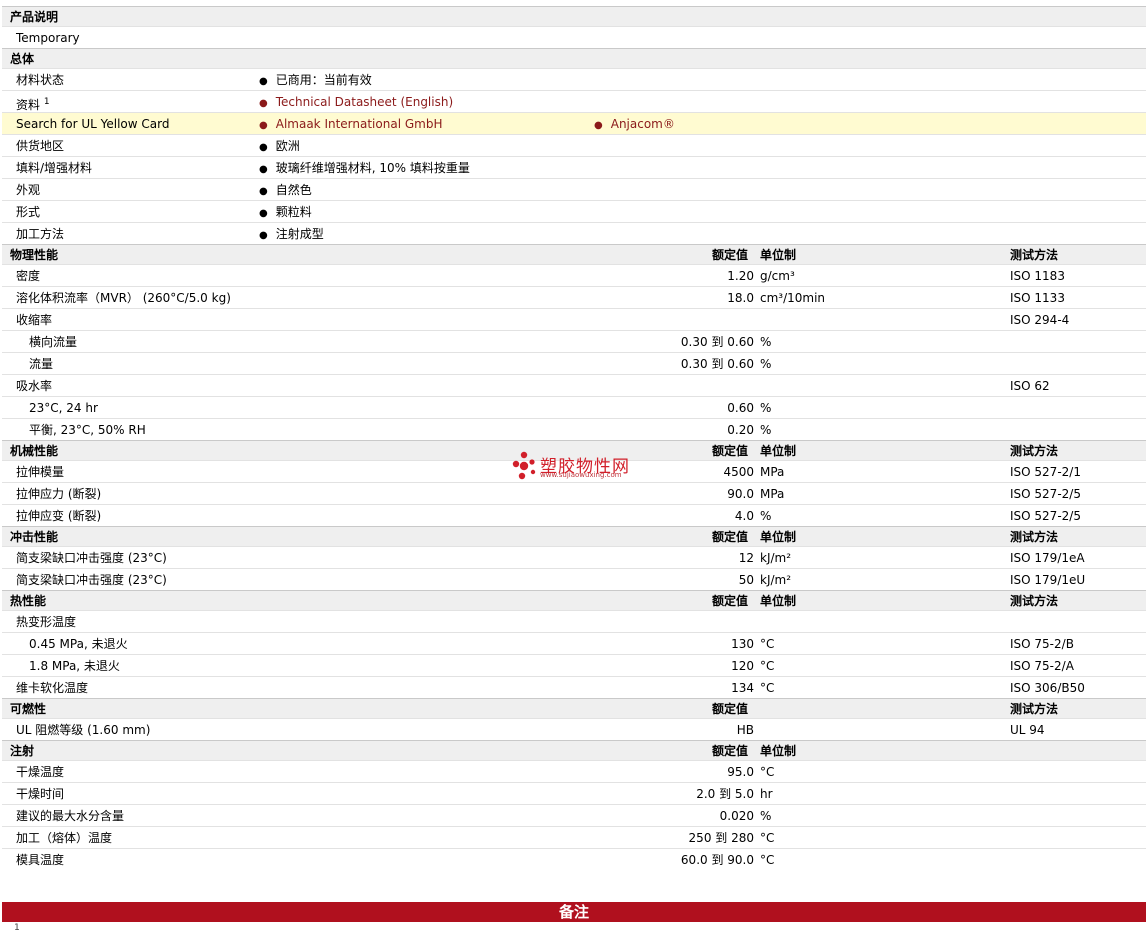 The image size is (1146, 938). Describe the element at coordinates (59, 516) in the screenshot. I see `row-label: 拉伸应变 (断裂)` at that location.